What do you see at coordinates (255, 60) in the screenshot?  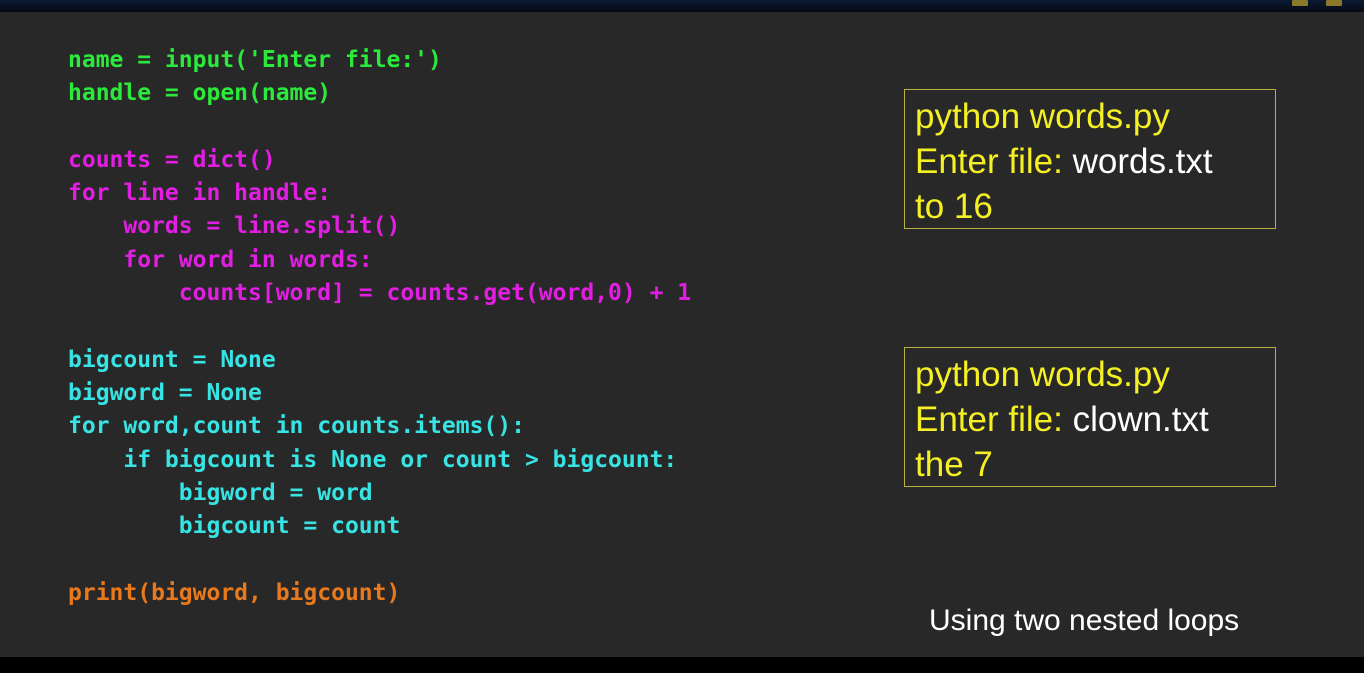 I see `code-line: name = input('Enter file:')` at bounding box center [255, 60].